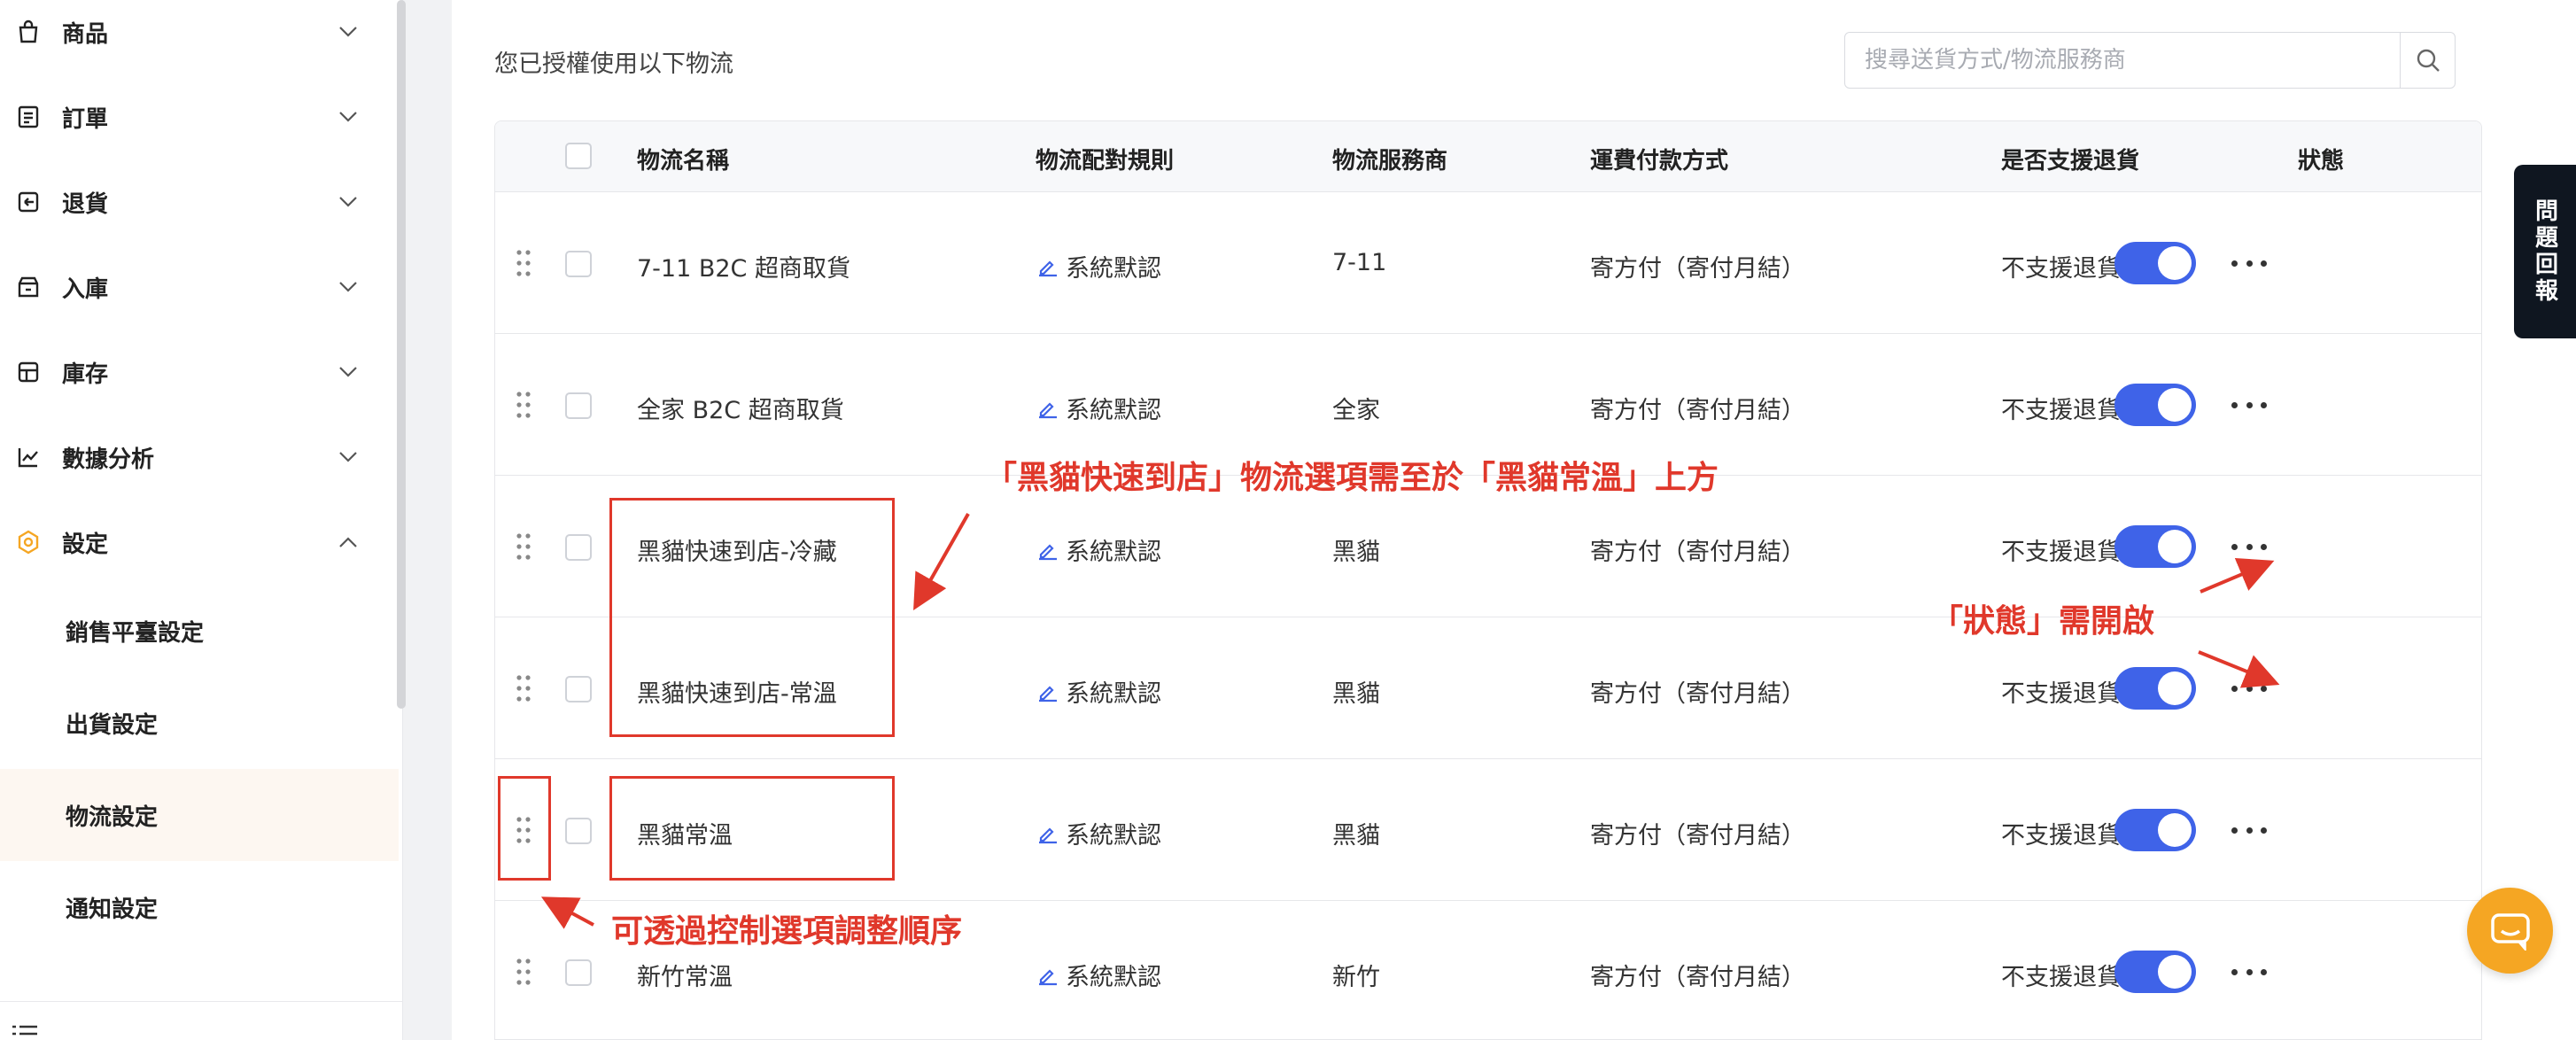  I want to click on annotation-box-fast-delivery, so click(752, 617).